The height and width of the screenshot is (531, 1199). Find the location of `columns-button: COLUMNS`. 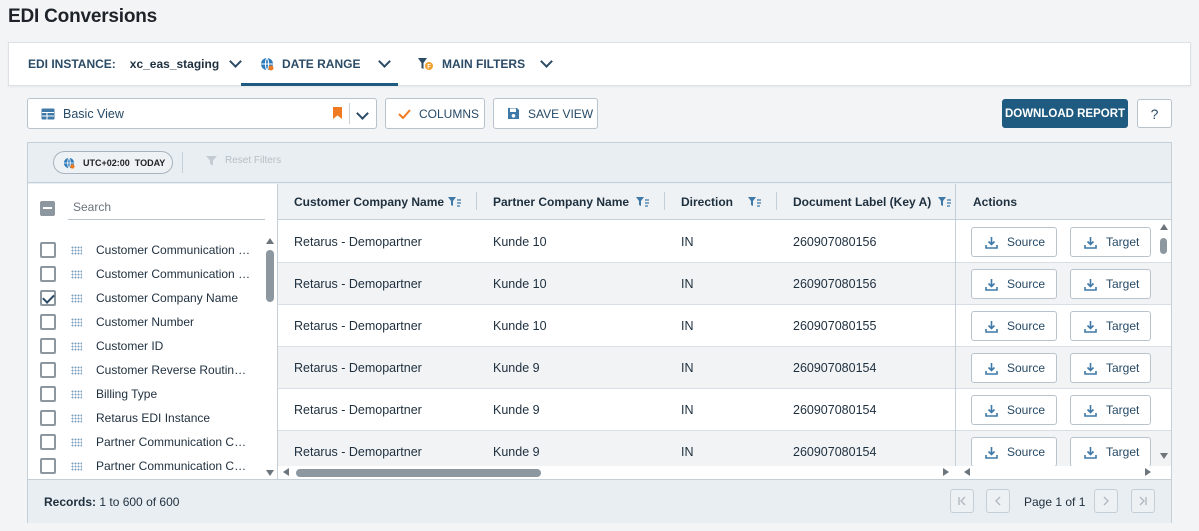

columns-button: COLUMNS is located at coordinates (435, 113).